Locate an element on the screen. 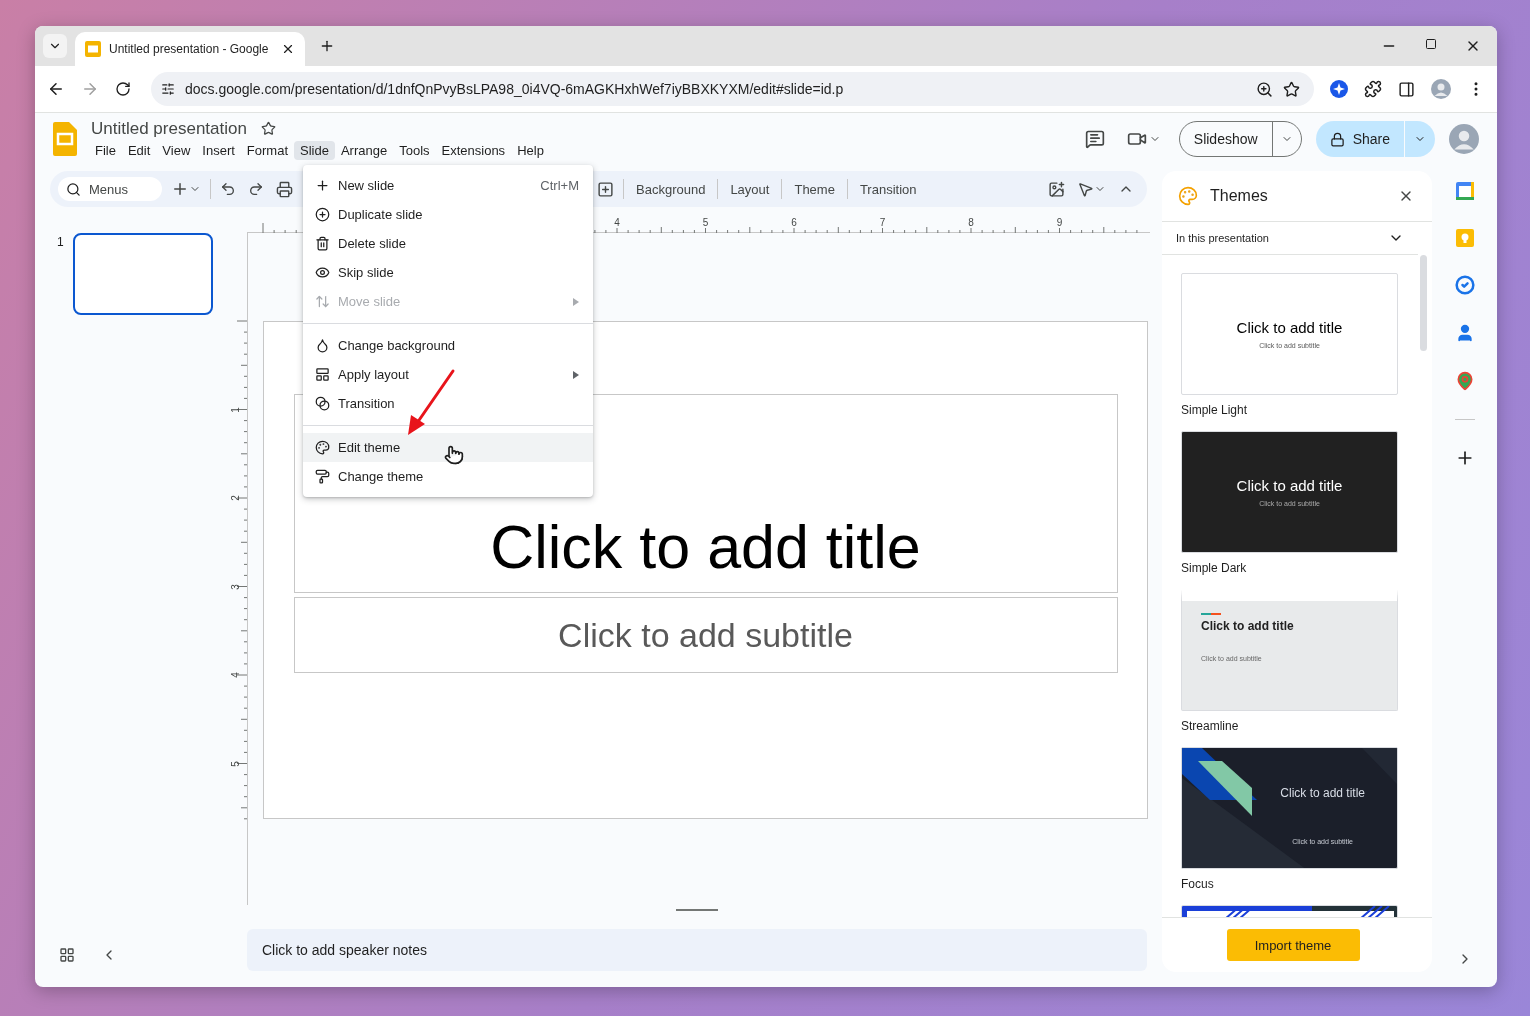 This screenshot has height=1016, width=1530. subtitle-placeholder: Click to add subtitle is located at coordinates (705, 635).